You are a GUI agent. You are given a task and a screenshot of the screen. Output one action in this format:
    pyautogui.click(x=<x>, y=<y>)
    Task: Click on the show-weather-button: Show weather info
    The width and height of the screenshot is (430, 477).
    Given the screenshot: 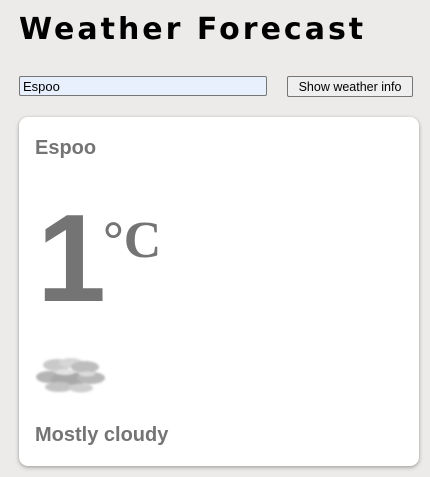 What is the action you would take?
    pyautogui.click(x=350, y=86)
    